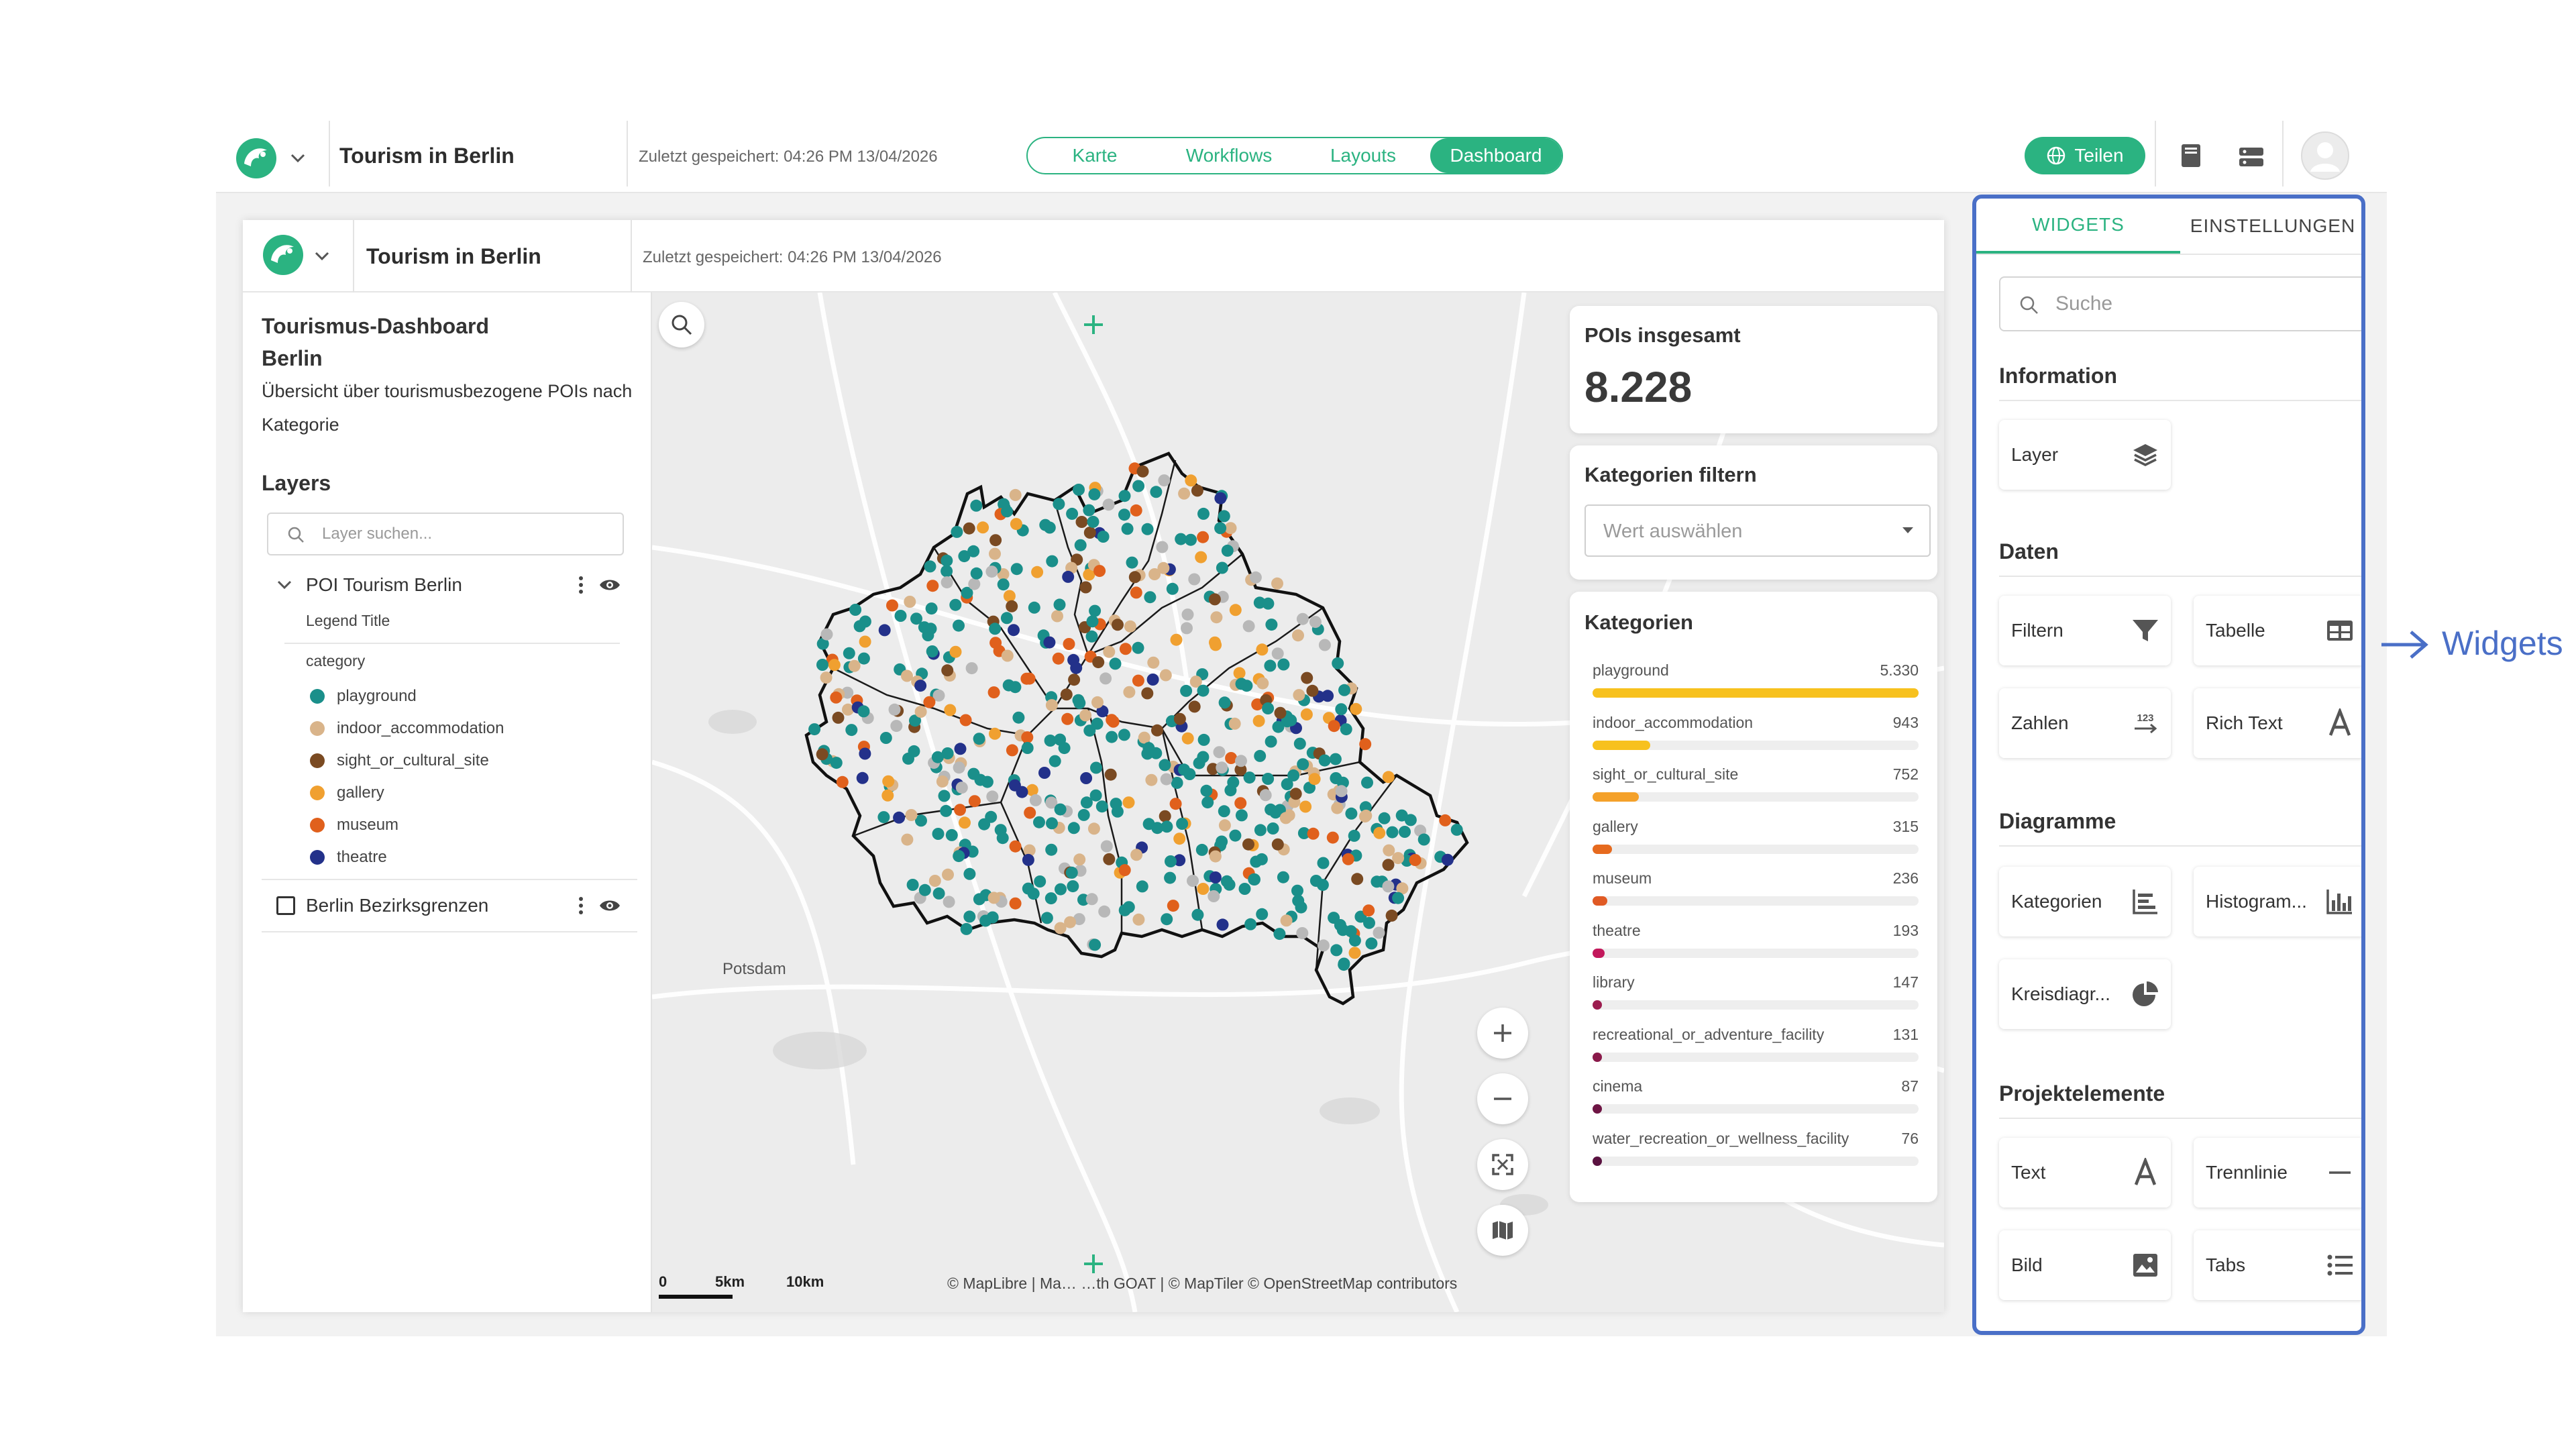  Describe the element at coordinates (2270, 226) in the screenshot. I see `tab-einstellungen: EINSTELLUNGEN` at that location.